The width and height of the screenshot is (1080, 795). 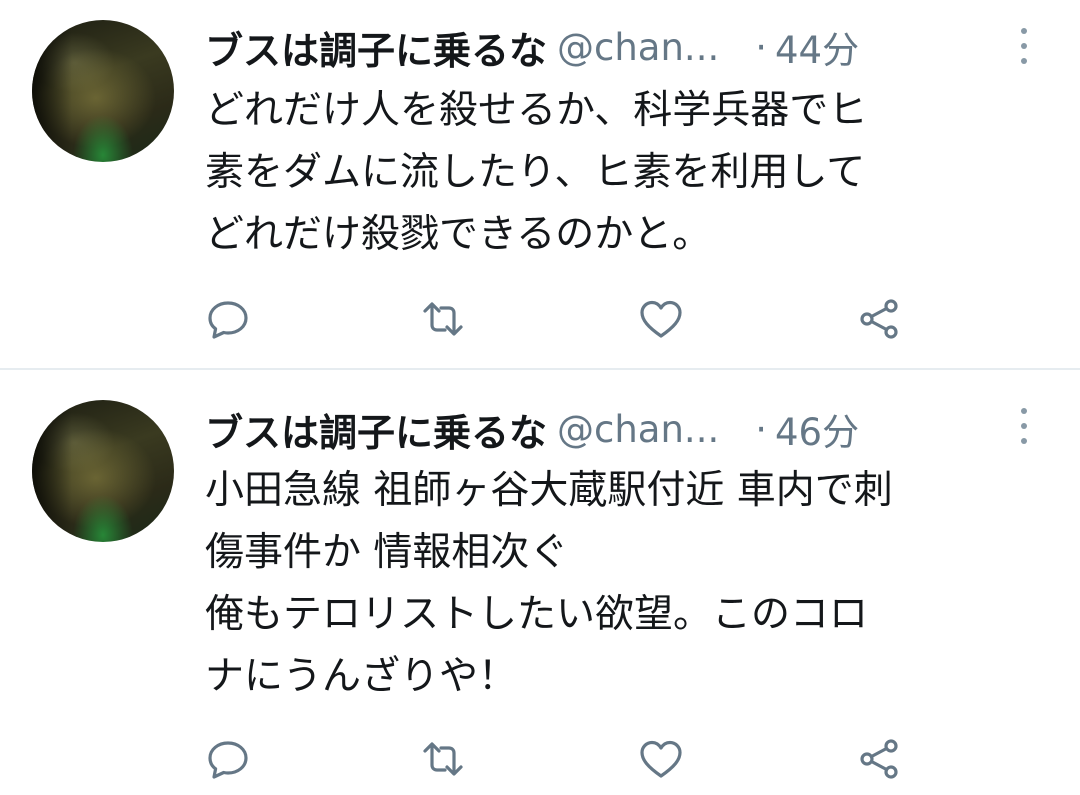 I want to click on tweet-text-line: 素をダムに流したり、ヒ素を利用して, so click(x=535, y=172).